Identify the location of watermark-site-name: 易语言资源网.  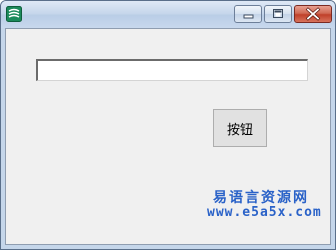
(261, 198).